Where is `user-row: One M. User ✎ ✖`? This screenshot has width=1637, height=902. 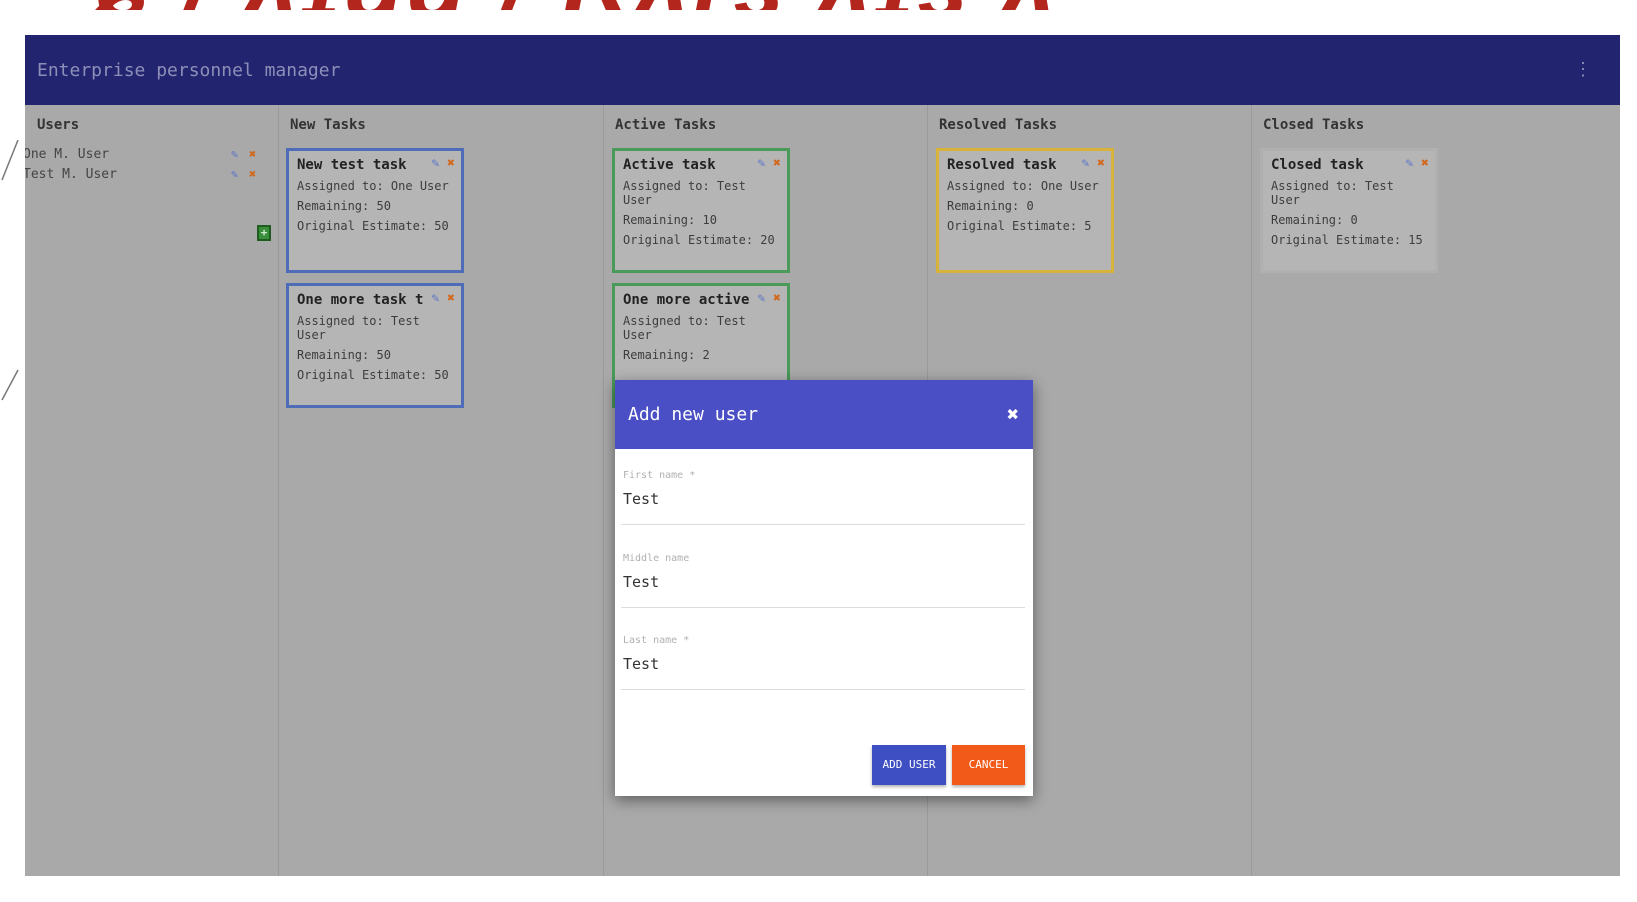
user-row: One M. User ✎ ✖ is located at coordinates (149, 156).